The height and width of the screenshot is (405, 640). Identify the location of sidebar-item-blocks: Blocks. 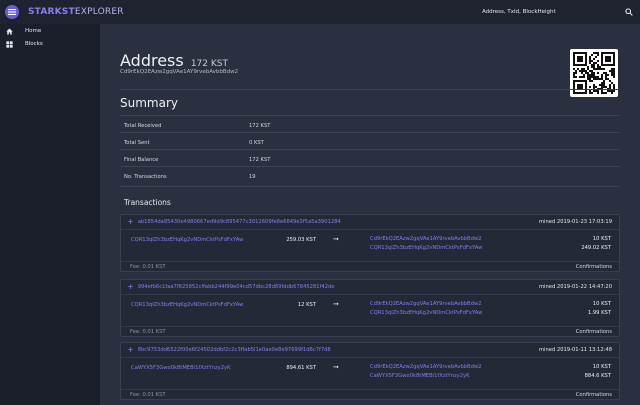
(50, 44).